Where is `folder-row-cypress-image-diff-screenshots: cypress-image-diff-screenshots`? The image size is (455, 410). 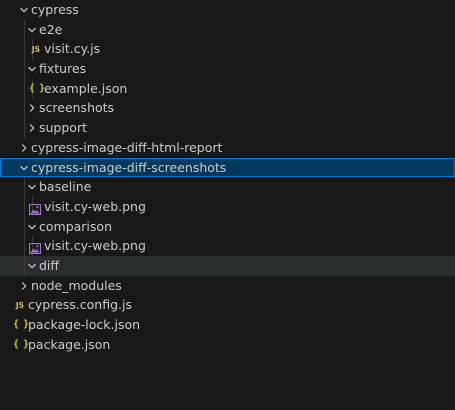
folder-row-cypress-image-diff-screenshots: cypress-image-diff-screenshots is located at coordinates (227, 167).